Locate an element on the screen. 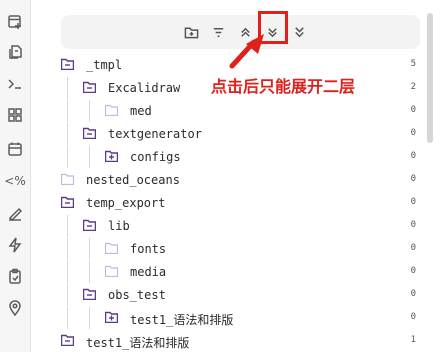 The height and width of the screenshot is (352, 447). left-ribbon: <% is located at coordinates (15, 176).